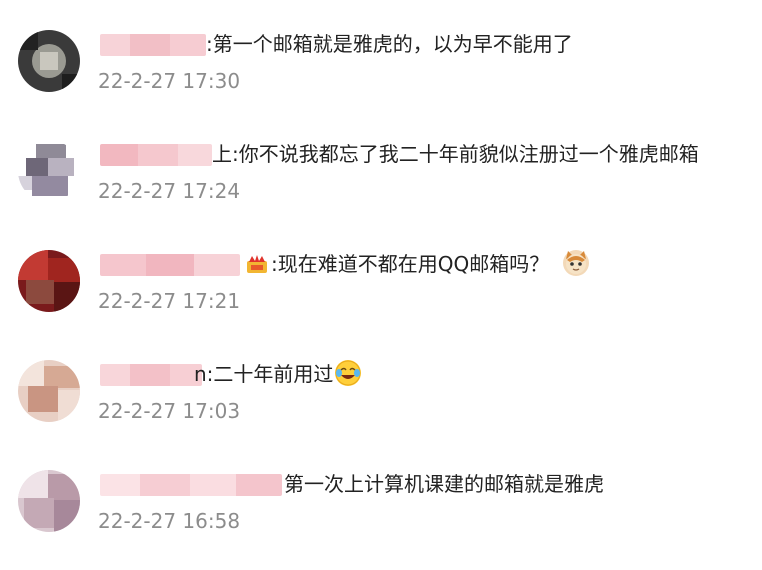 Image resolution: width=762 pixels, height=570 pixels. What do you see at coordinates (169, 301) in the screenshot?
I see `comment-timestamp: 22-2-27 17:21` at bounding box center [169, 301].